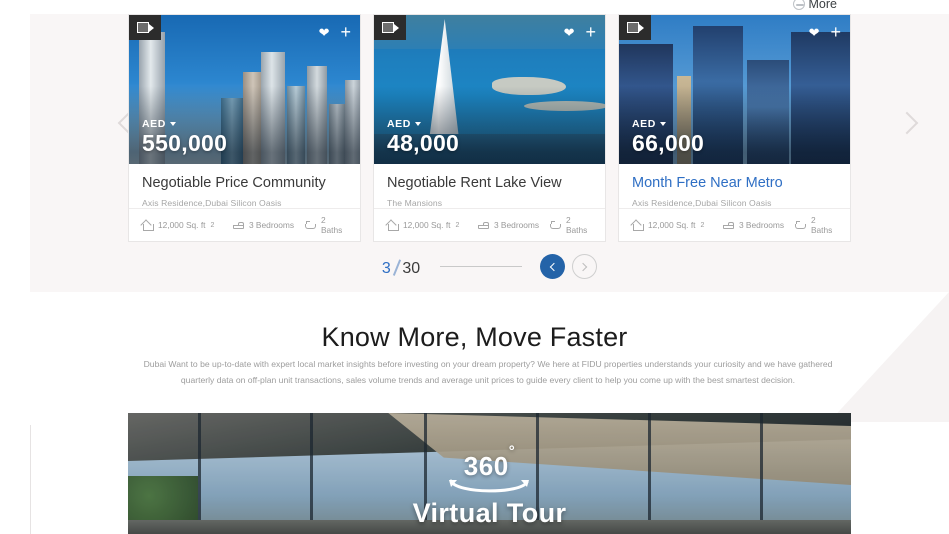 This screenshot has height=534, width=949. I want to click on more-button-label: More, so click(822, 5).